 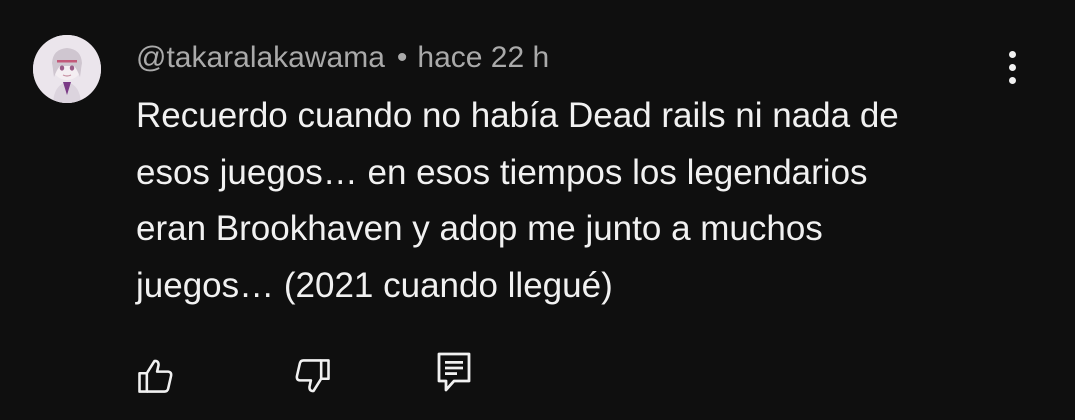 I want to click on comment-header: @takaralakawama • hace 22 h, so click(x=342, y=58).